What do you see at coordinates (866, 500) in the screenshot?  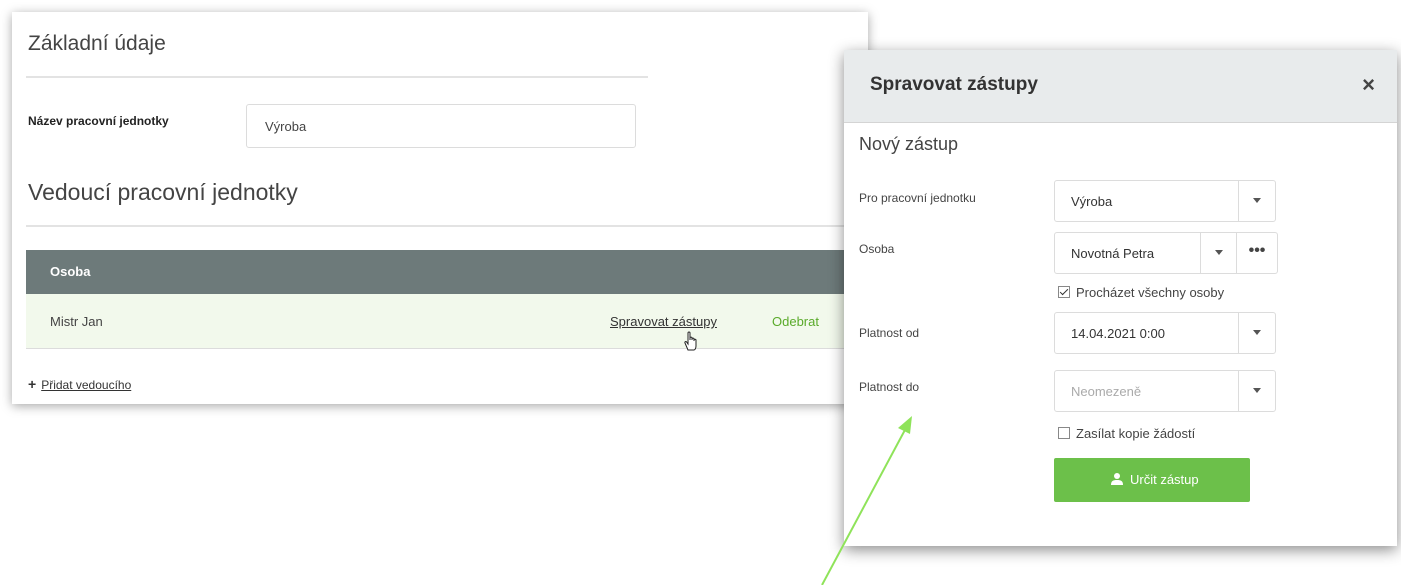 I see `annotation-arrow` at bounding box center [866, 500].